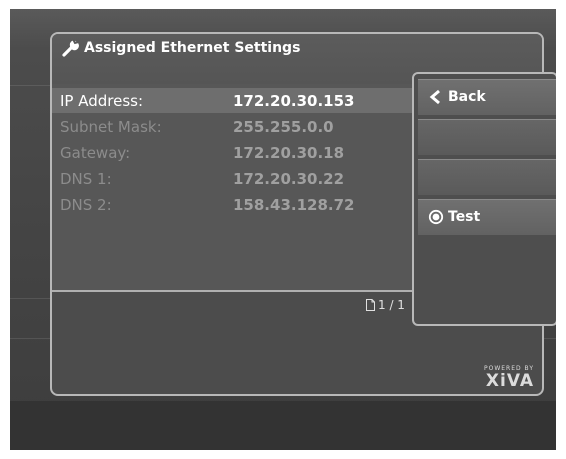 The width and height of the screenshot is (566, 459). Describe the element at coordinates (70, 48) in the screenshot. I see `wrench-icon` at that location.